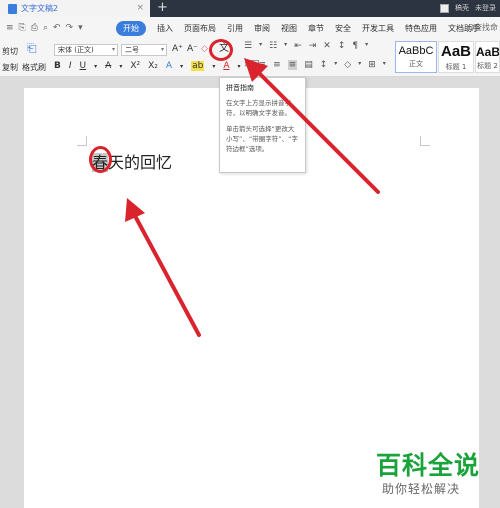  What do you see at coordinates (416, 64) in the screenshot?
I see `style-normal-name: 正文` at bounding box center [416, 64].